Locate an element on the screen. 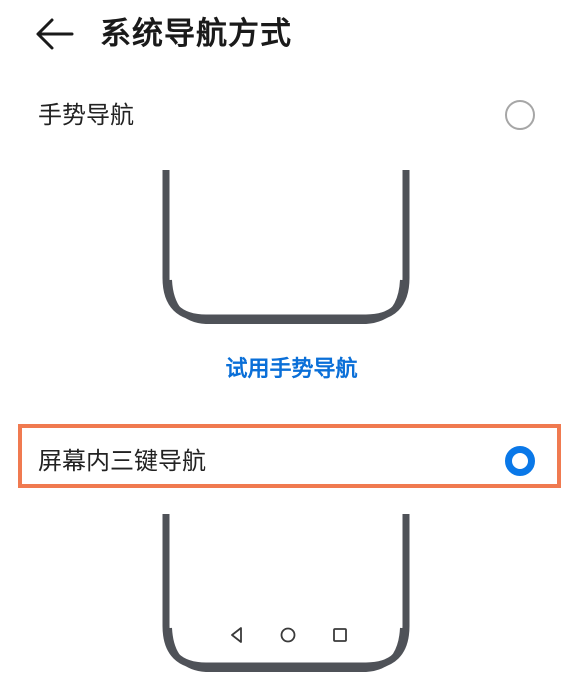  try-gesture-navigation-link: 试用手势导航 is located at coordinates (291, 370).